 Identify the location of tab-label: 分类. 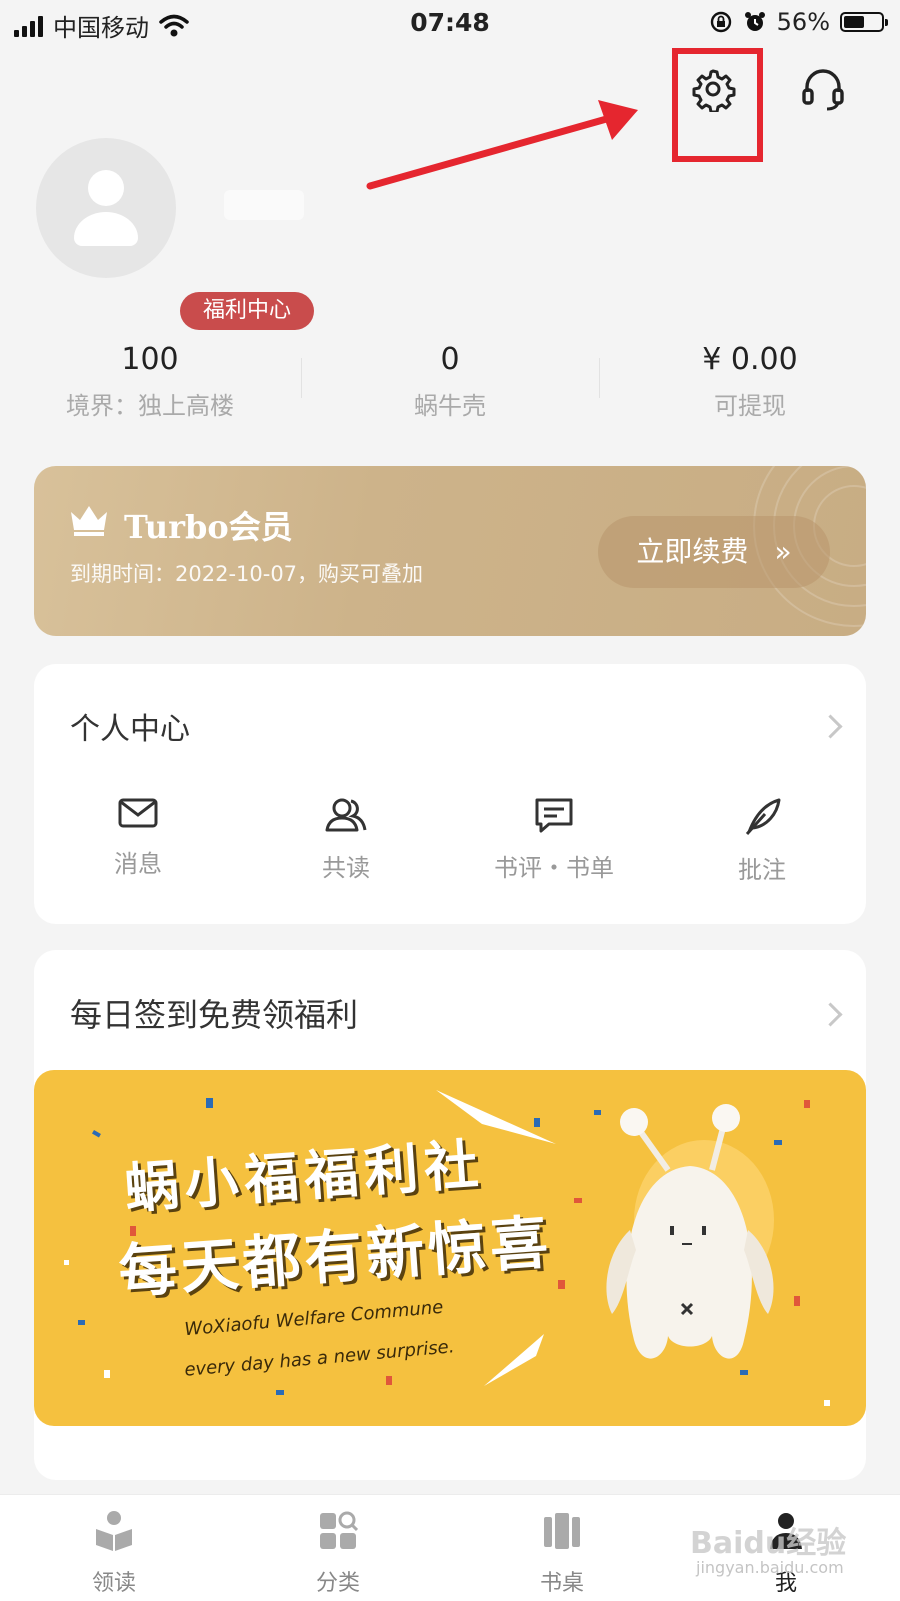
(337, 1583).